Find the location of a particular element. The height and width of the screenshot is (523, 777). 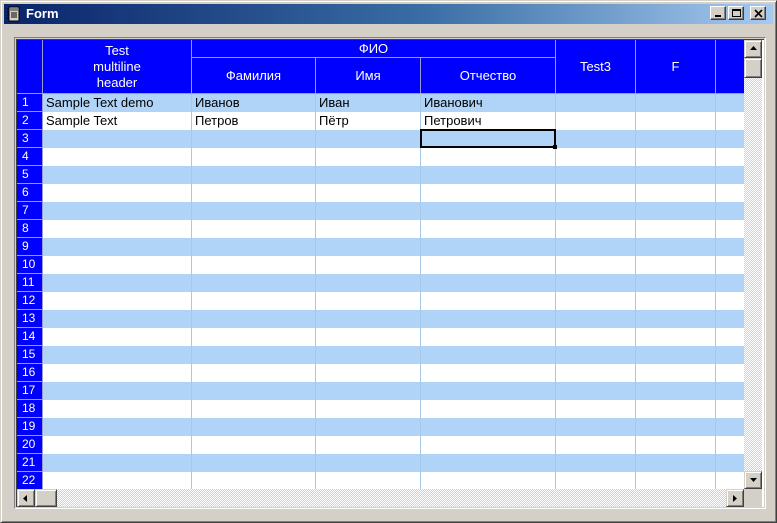

scroll-down-button is located at coordinates (753, 480).